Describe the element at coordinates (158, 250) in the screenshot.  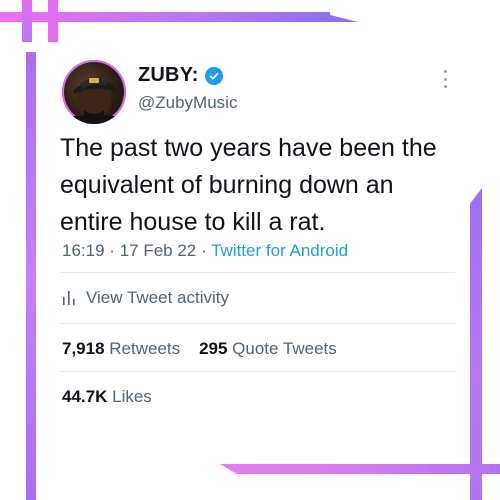
I see `tweet-date: 17 Feb 22` at that location.